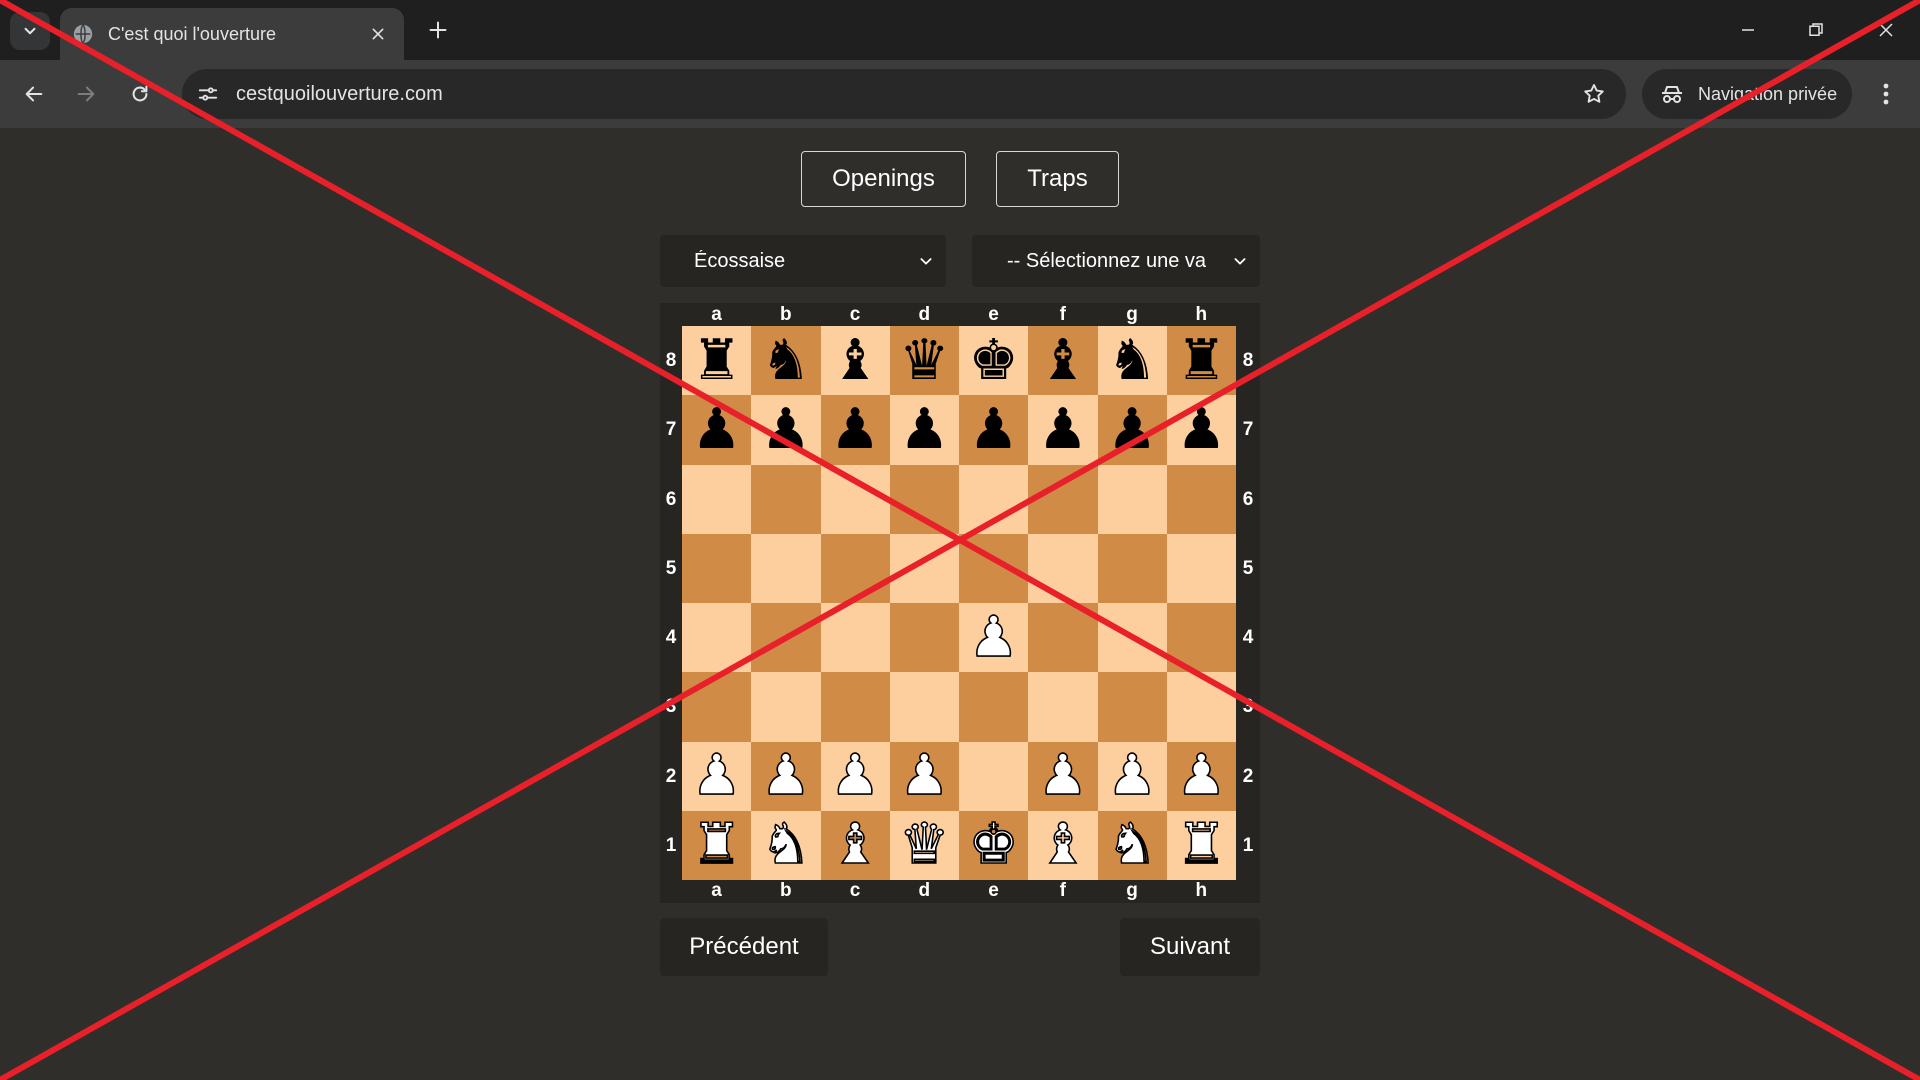 Image resolution: width=1920 pixels, height=1080 pixels. I want to click on board-square-f8: ♝, so click(1063, 361).